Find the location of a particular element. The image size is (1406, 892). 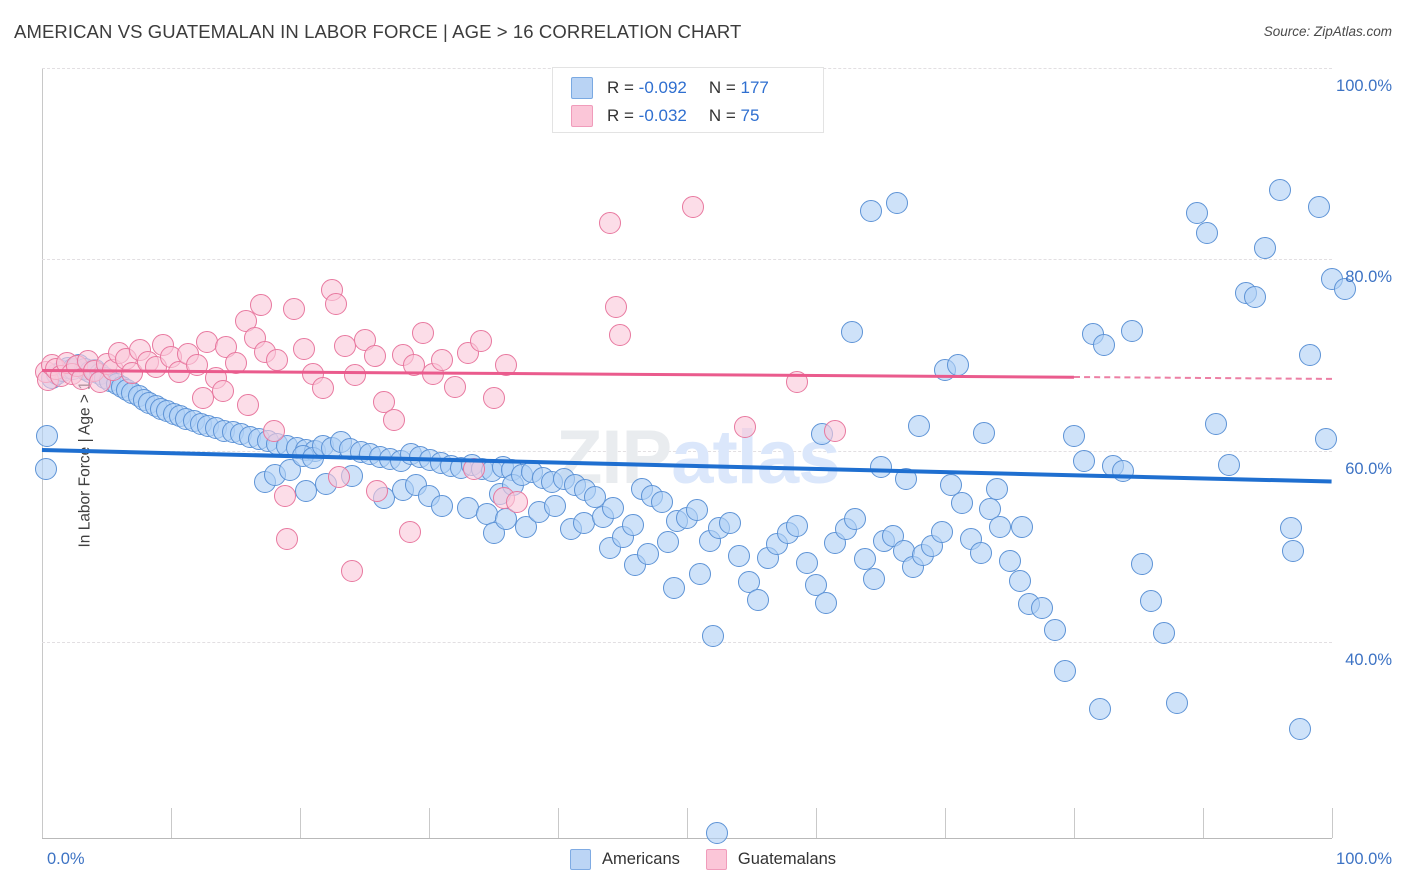

y-axis-label-wrap: In Labor Force | Age > 16 is located at coordinates (52, 460).